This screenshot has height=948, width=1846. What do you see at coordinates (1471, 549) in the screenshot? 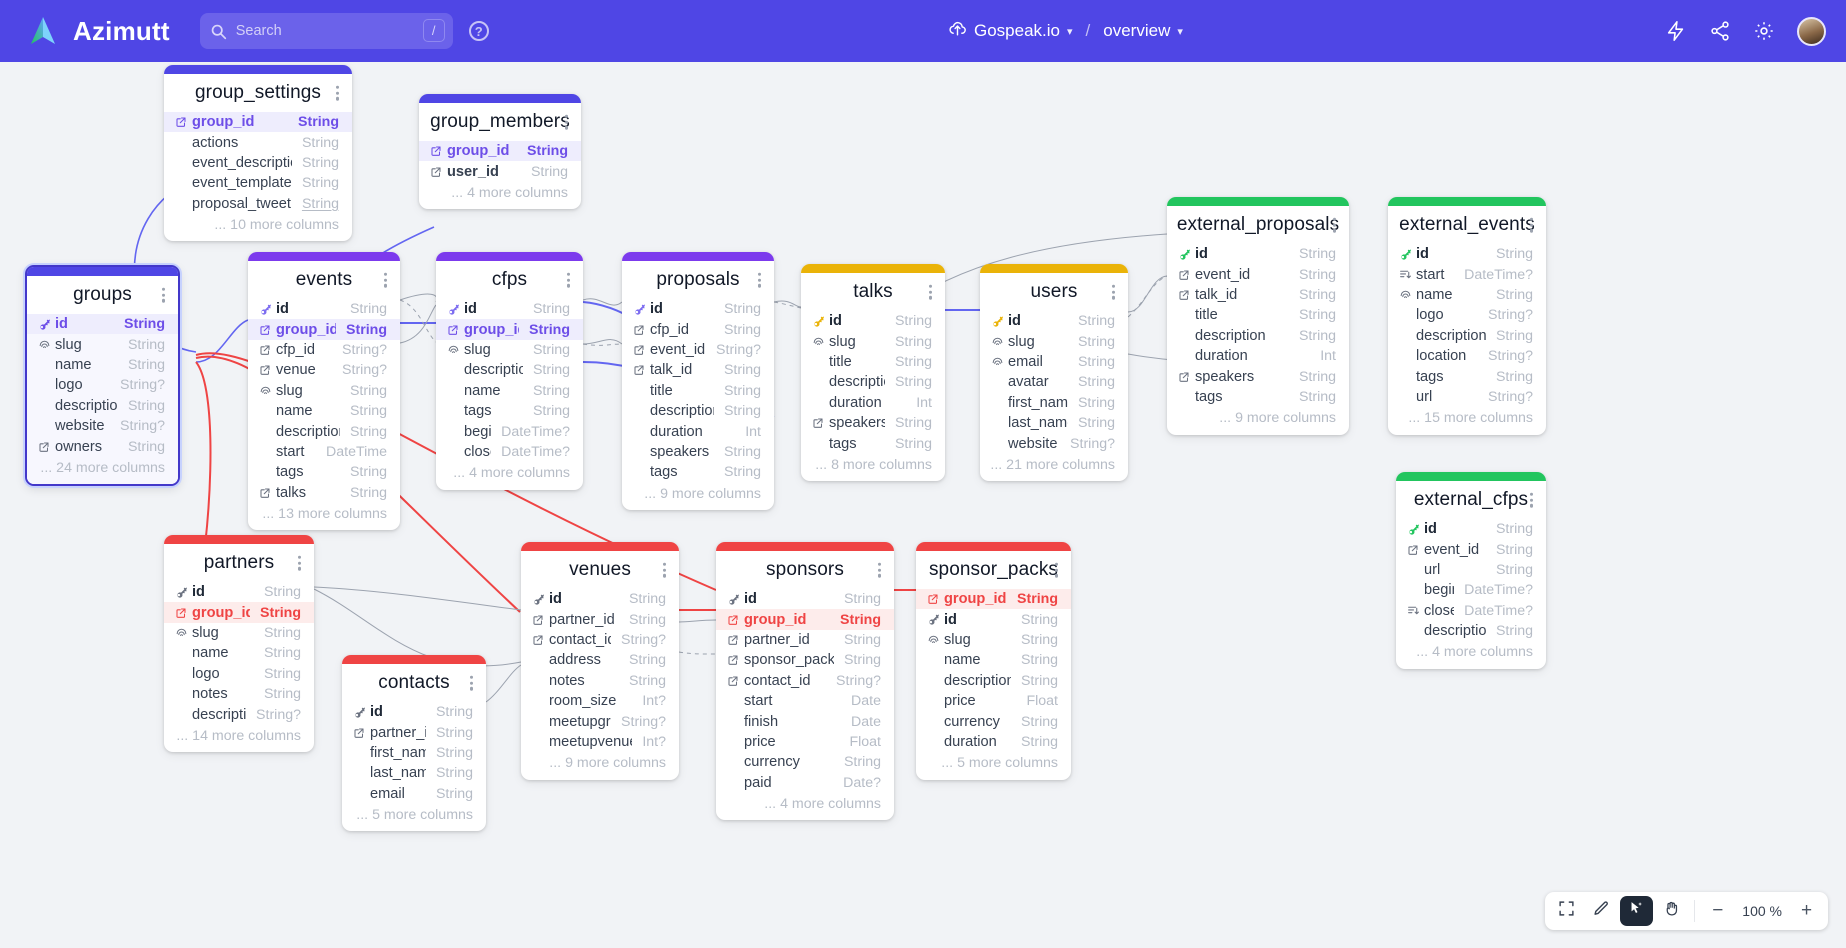
I see `column-row: event_id String` at bounding box center [1471, 549].